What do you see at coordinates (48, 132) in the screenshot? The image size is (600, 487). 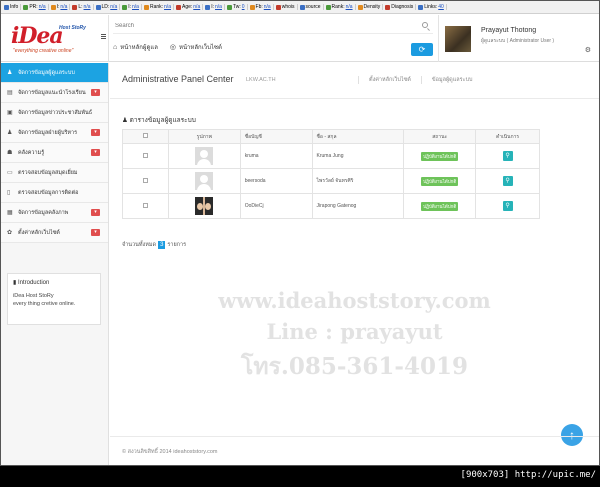 I see `sidebar-item-label: จัดการข้อมูลฝ่ายผู้บริหาร` at bounding box center [48, 132].